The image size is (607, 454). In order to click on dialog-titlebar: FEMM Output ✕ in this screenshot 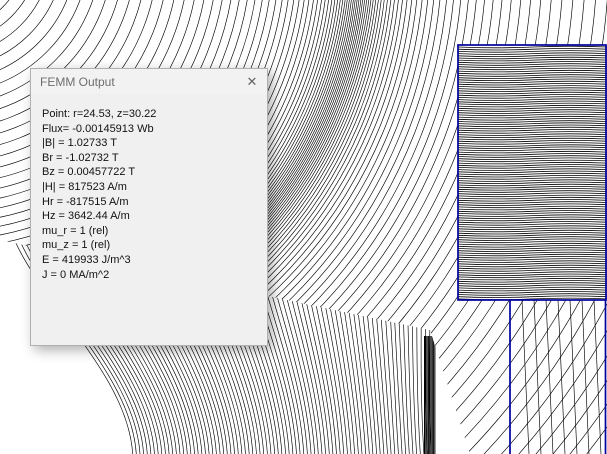, I will do `click(149, 81)`.